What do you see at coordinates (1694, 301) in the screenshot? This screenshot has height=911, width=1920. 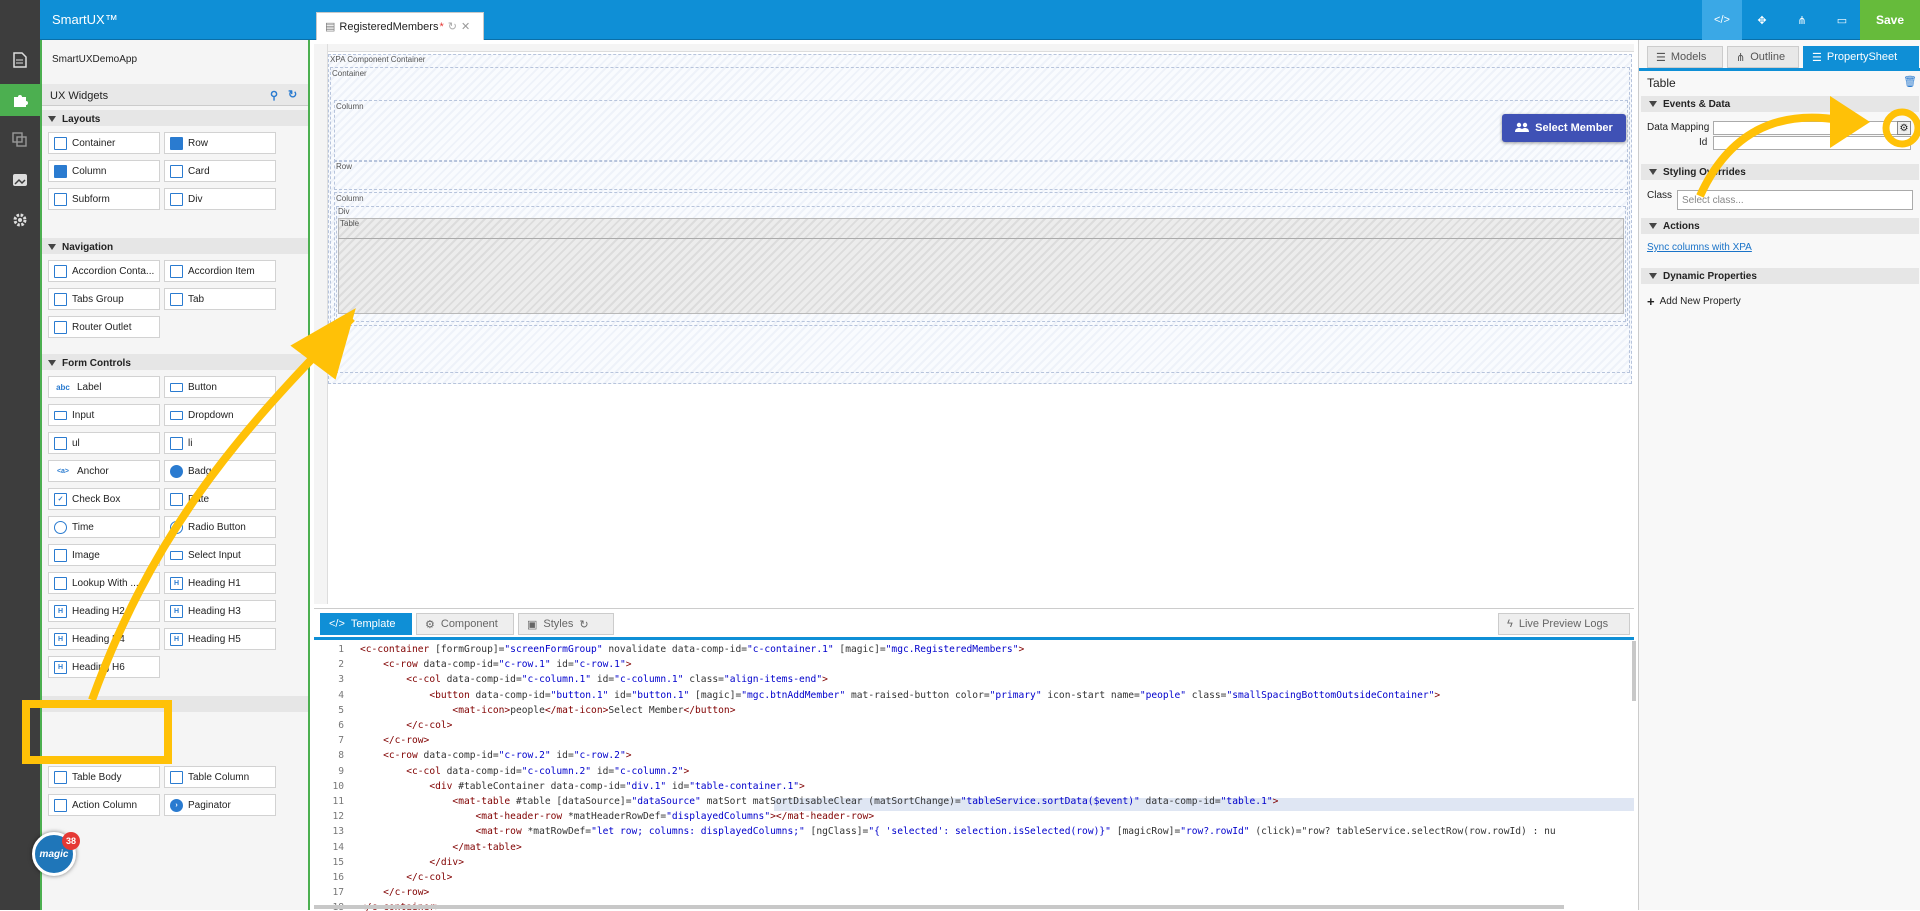 I see `add-property-button: + Add New Property` at bounding box center [1694, 301].